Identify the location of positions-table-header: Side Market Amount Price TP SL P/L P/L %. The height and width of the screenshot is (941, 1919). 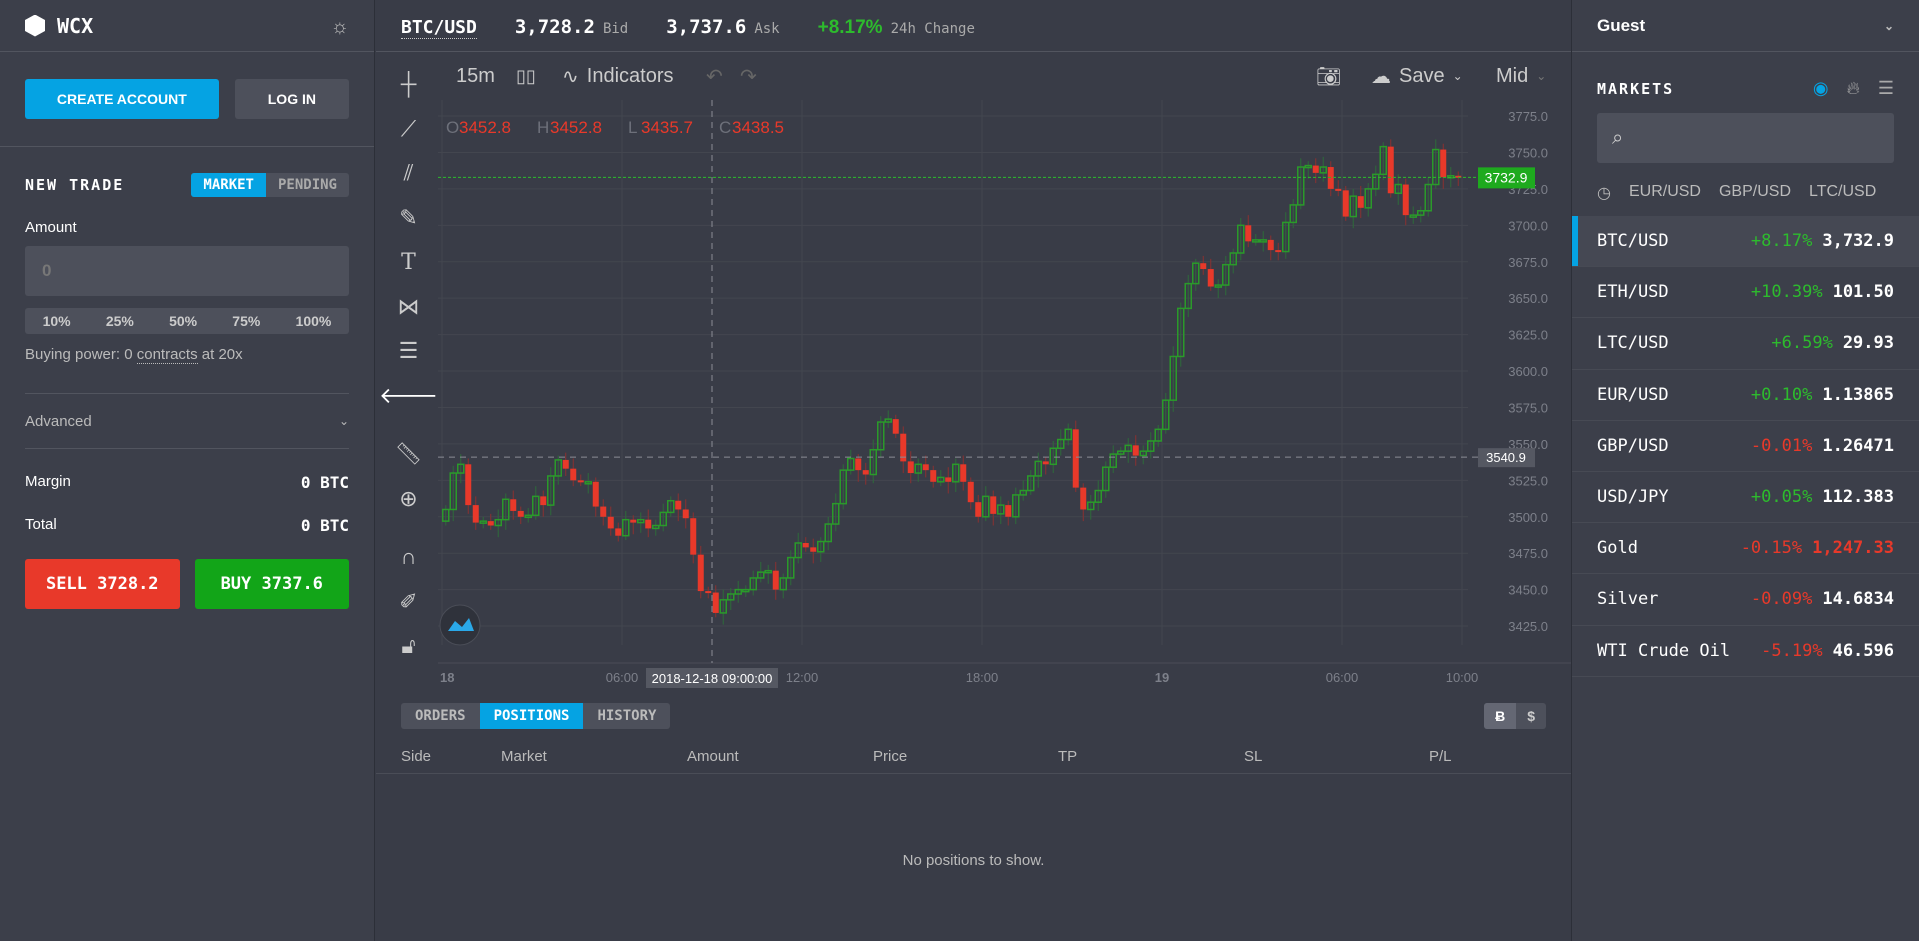
(1006, 761).